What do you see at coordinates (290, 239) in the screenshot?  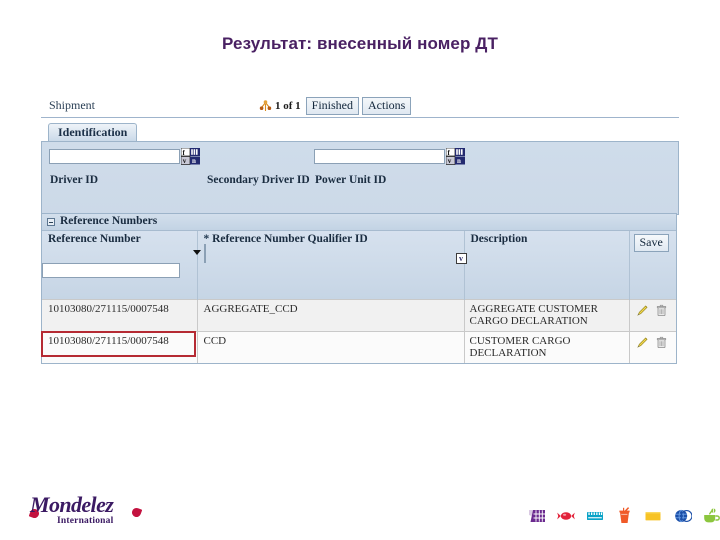 I see `column-header-label: Reference Number Qualifier ID` at bounding box center [290, 239].